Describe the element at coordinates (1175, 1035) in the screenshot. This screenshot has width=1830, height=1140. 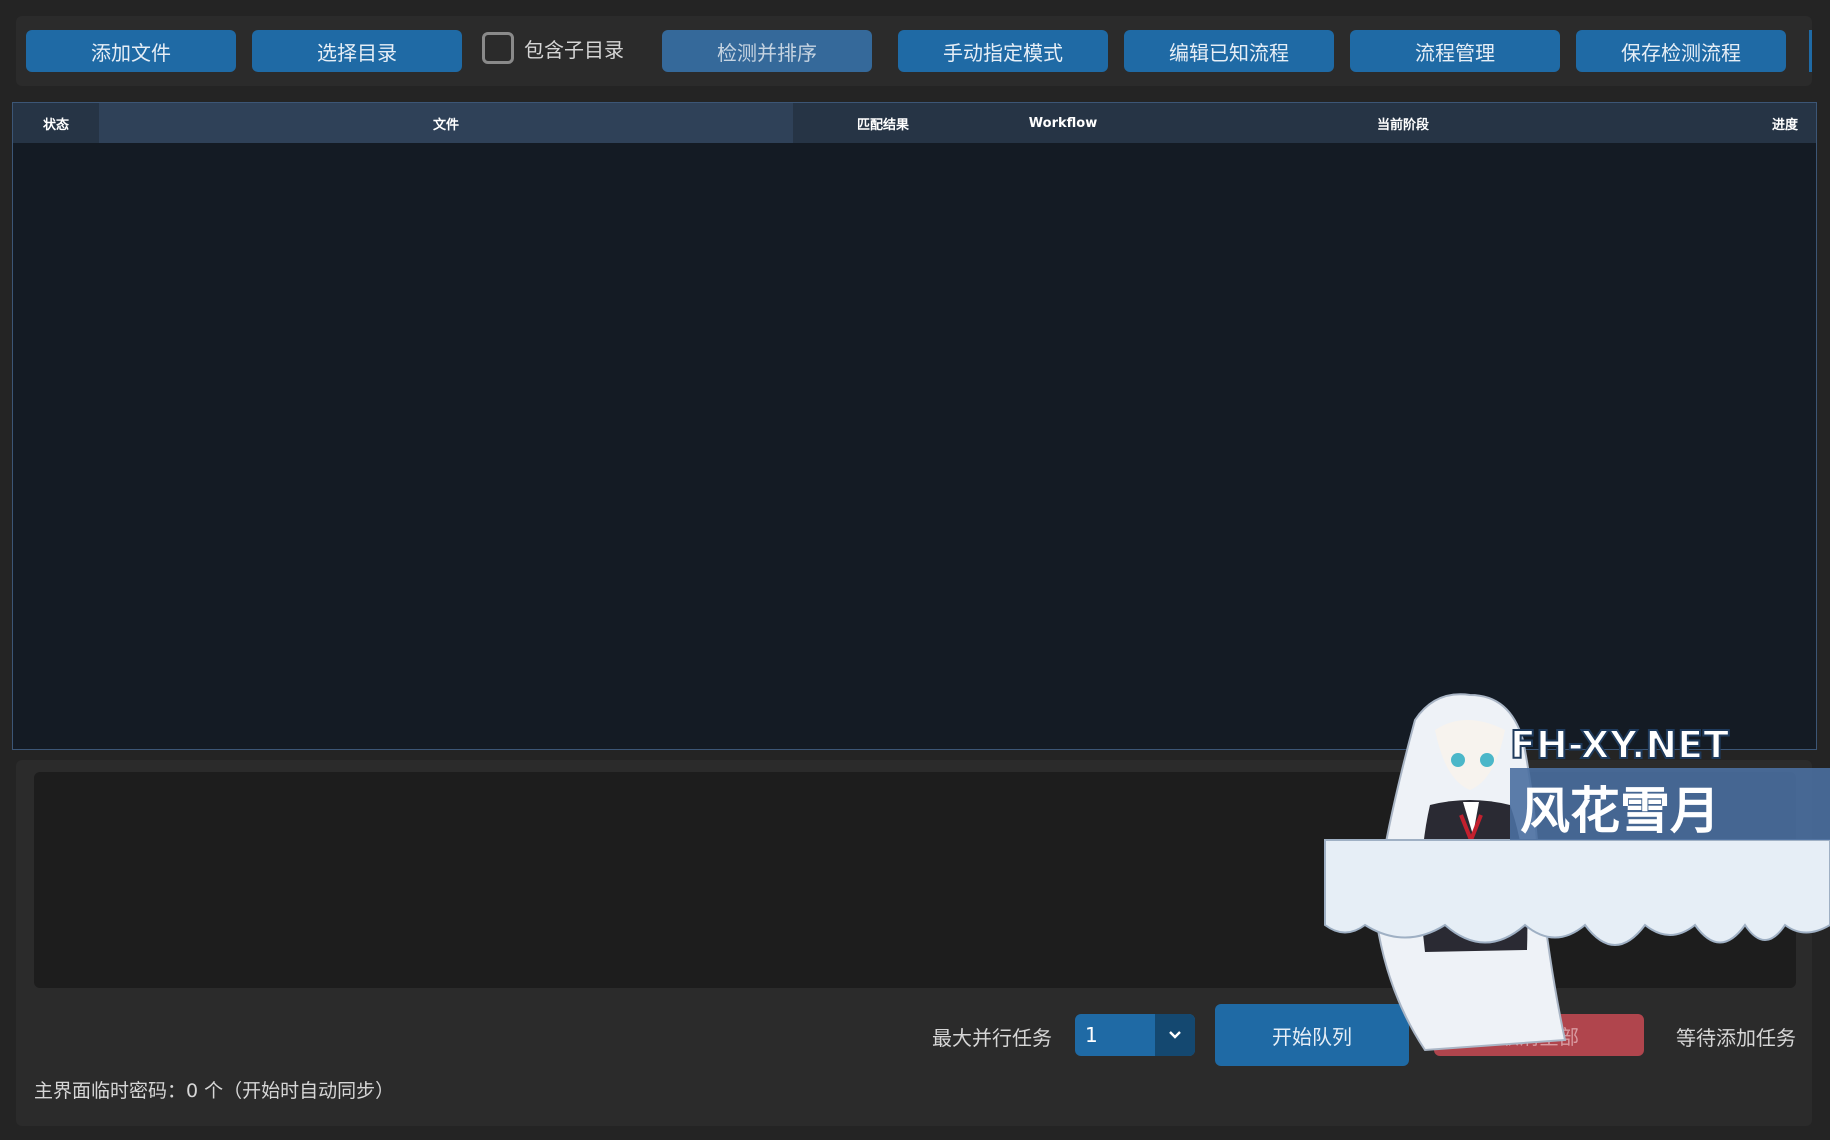
I see `chevron-down-icon` at that location.